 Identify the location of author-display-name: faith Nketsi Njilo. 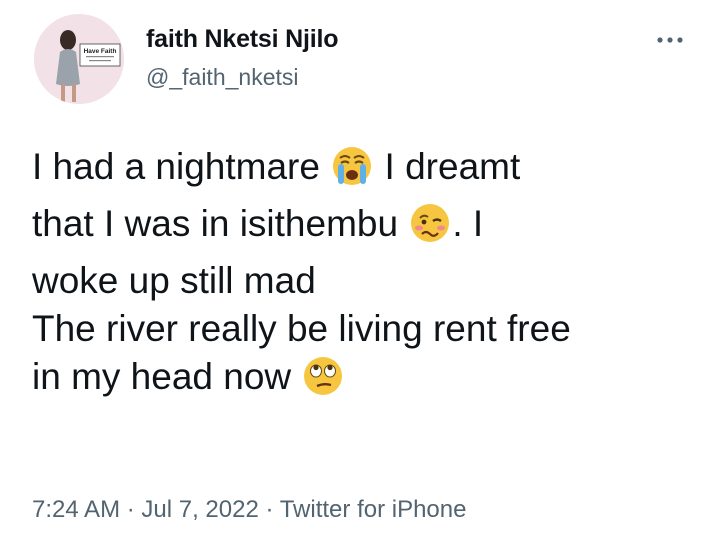
(242, 39).